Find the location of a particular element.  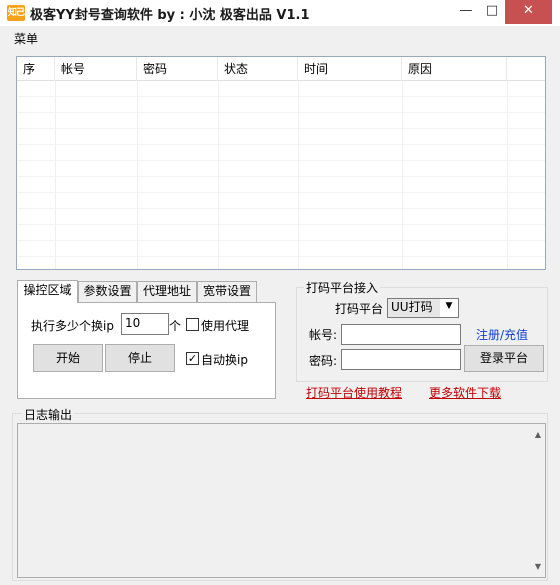

grid-header: 序 帐号 密码 状态 时间 原因 is located at coordinates (281, 69).